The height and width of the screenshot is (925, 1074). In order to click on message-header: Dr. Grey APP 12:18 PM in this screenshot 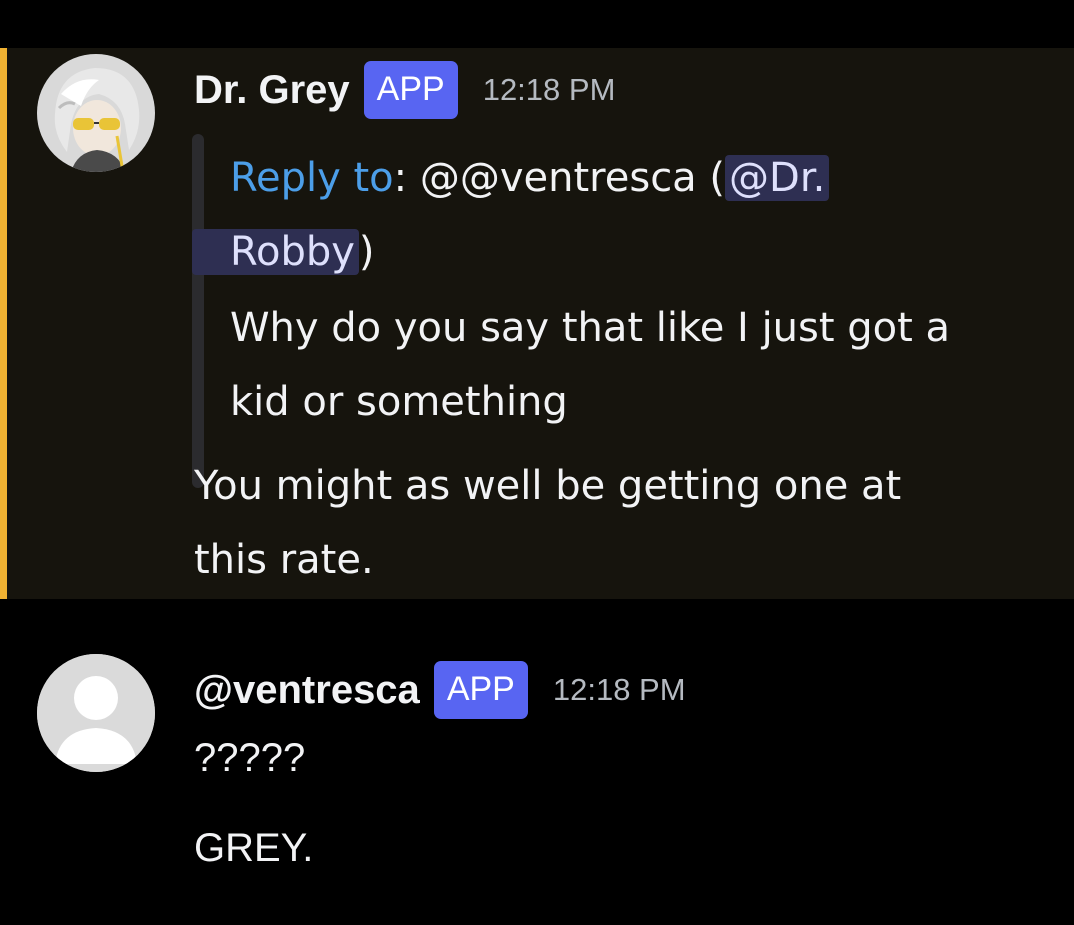, I will do `click(404, 90)`.